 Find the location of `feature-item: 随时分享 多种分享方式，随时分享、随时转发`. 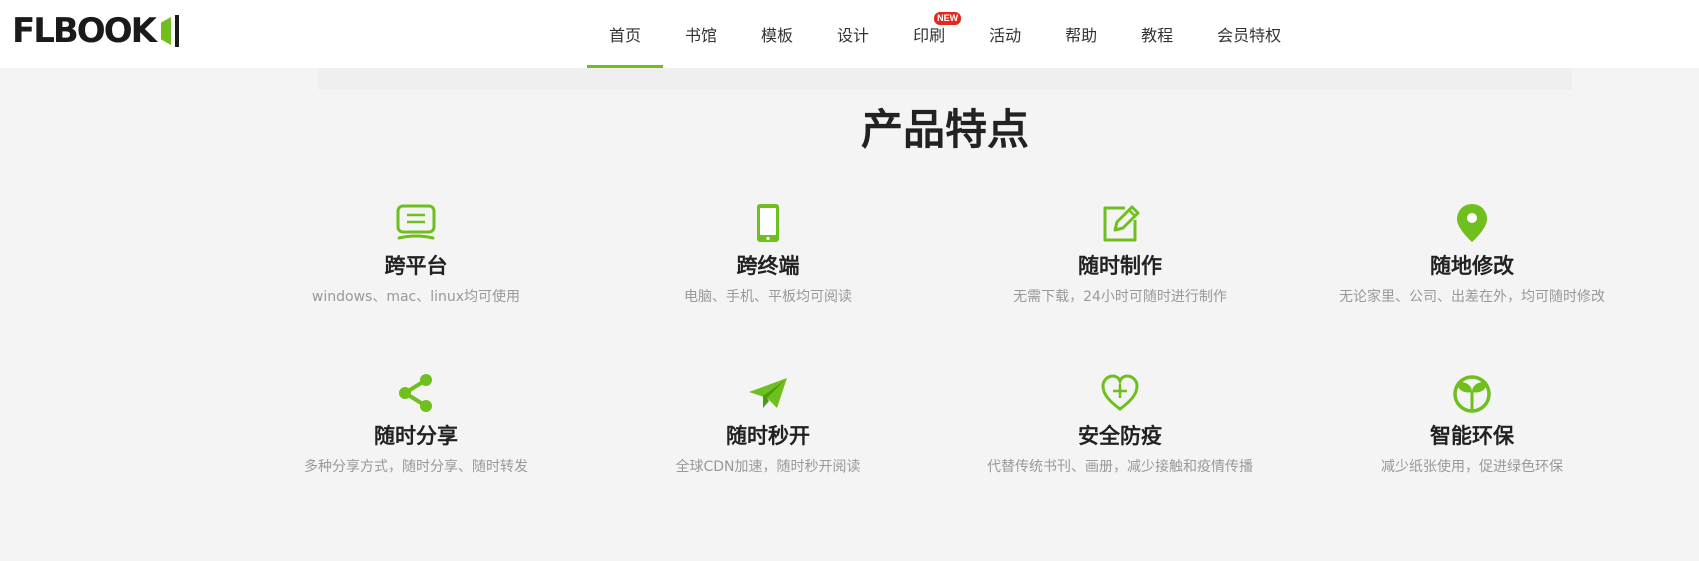

feature-item: 随时分享 多种分享方式，随时分享、随时转发 is located at coordinates (416, 424).